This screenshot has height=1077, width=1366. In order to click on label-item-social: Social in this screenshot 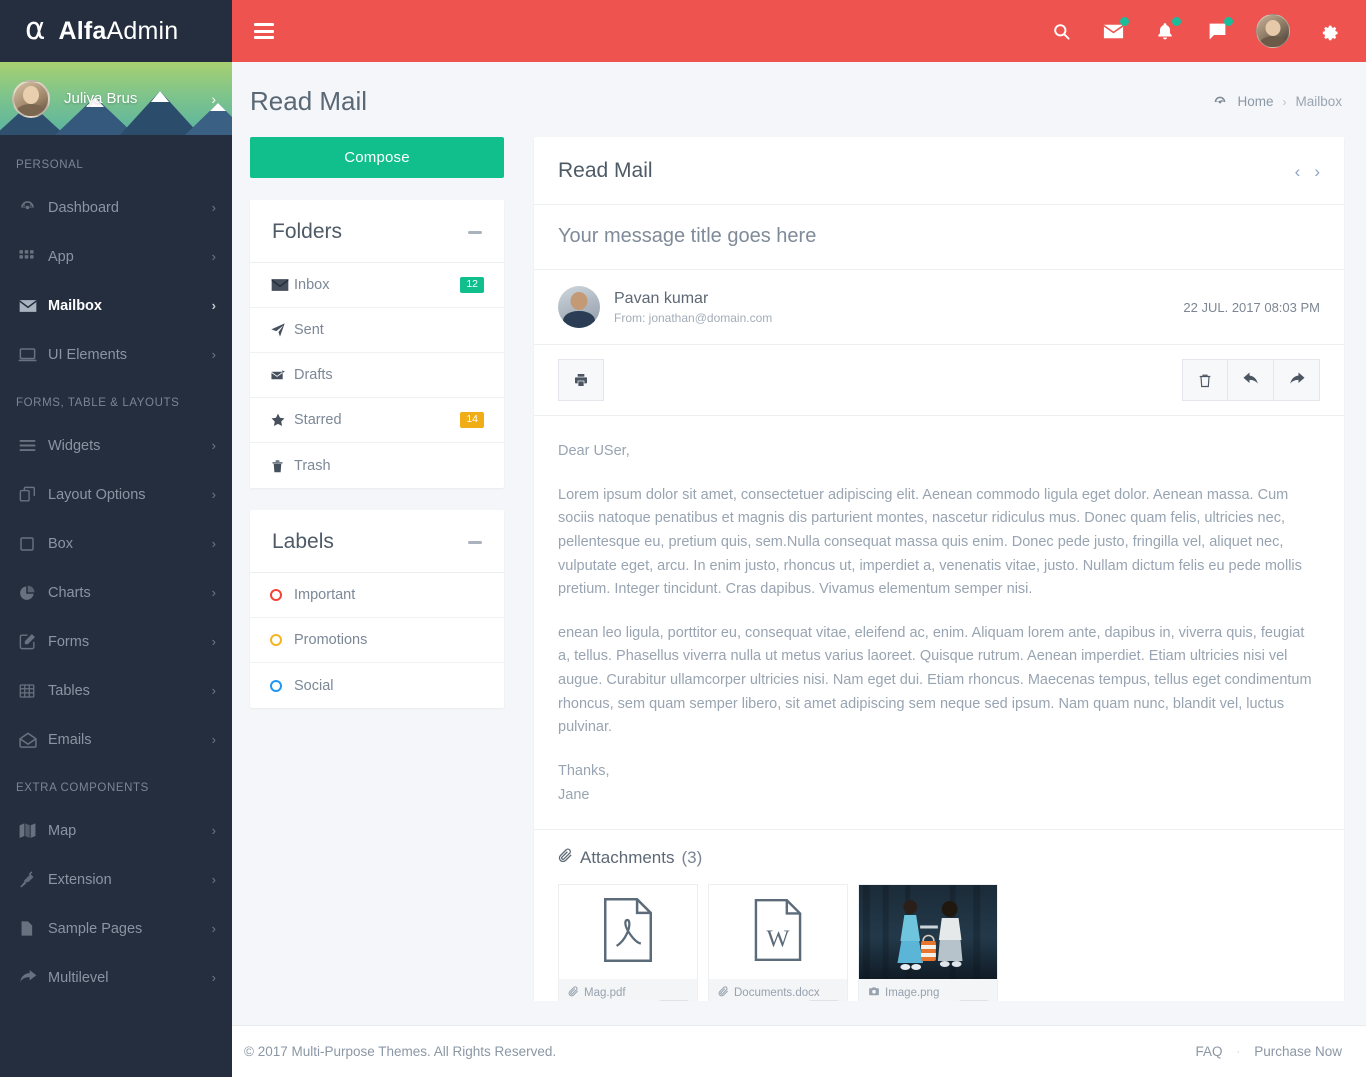, I will do `click(377, 685)`.